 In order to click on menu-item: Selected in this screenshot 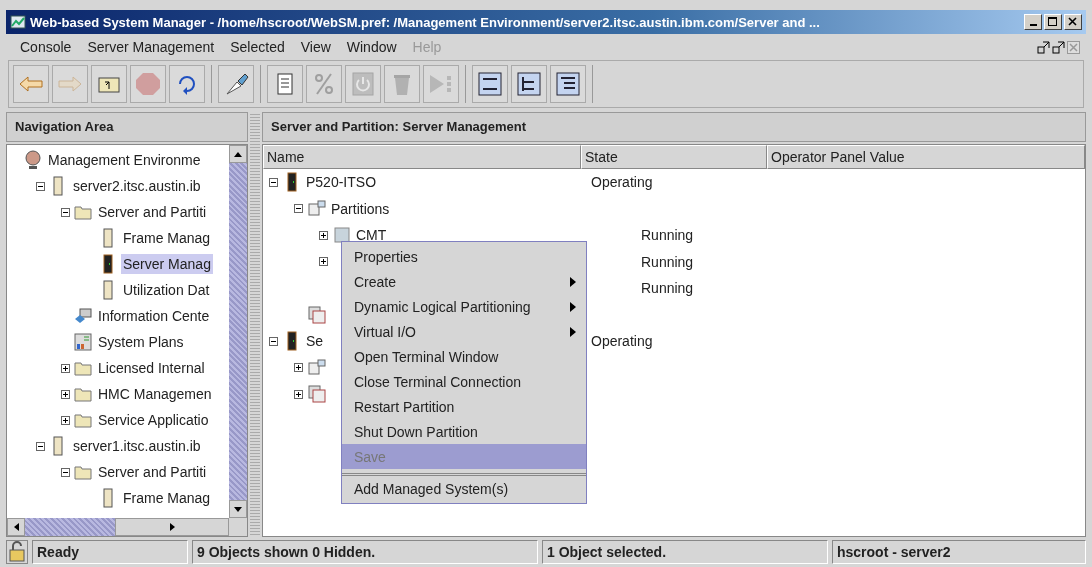, I will do `click(257, 47)`.